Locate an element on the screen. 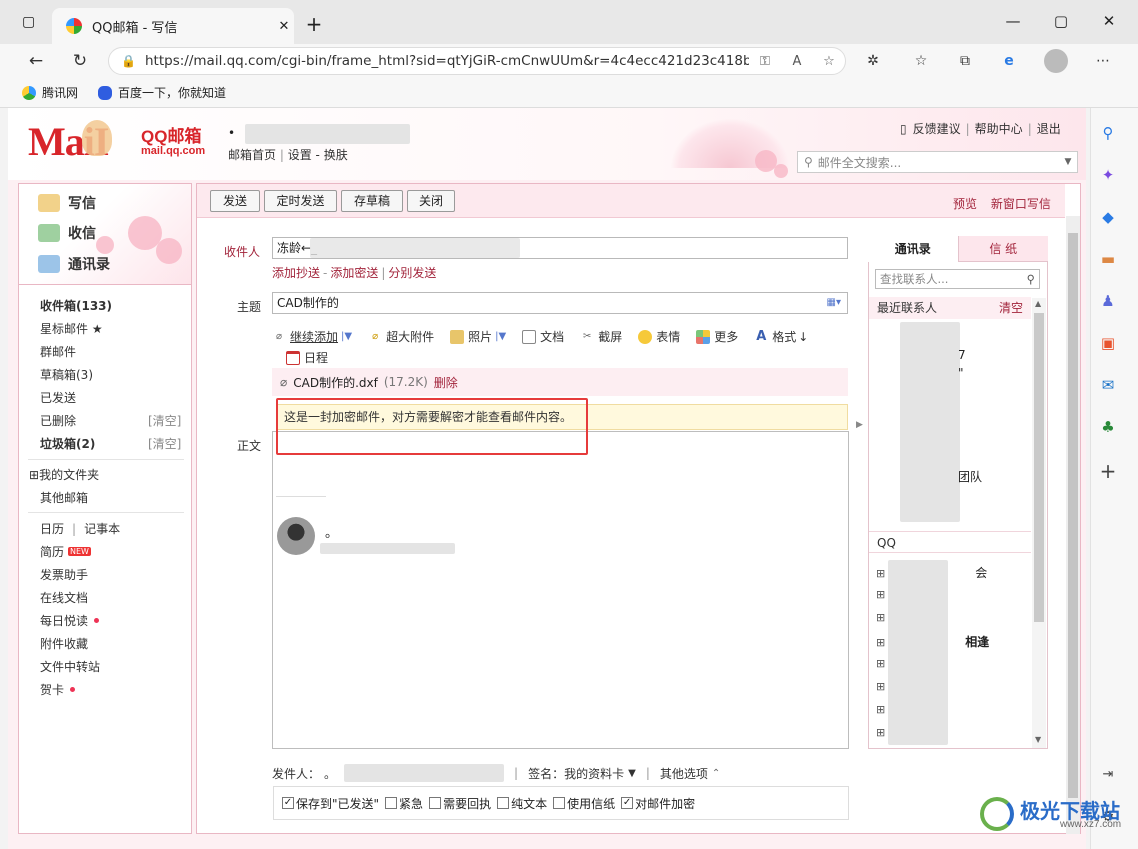  tools-icon: ▬ is located at coordinates (1108, 259).